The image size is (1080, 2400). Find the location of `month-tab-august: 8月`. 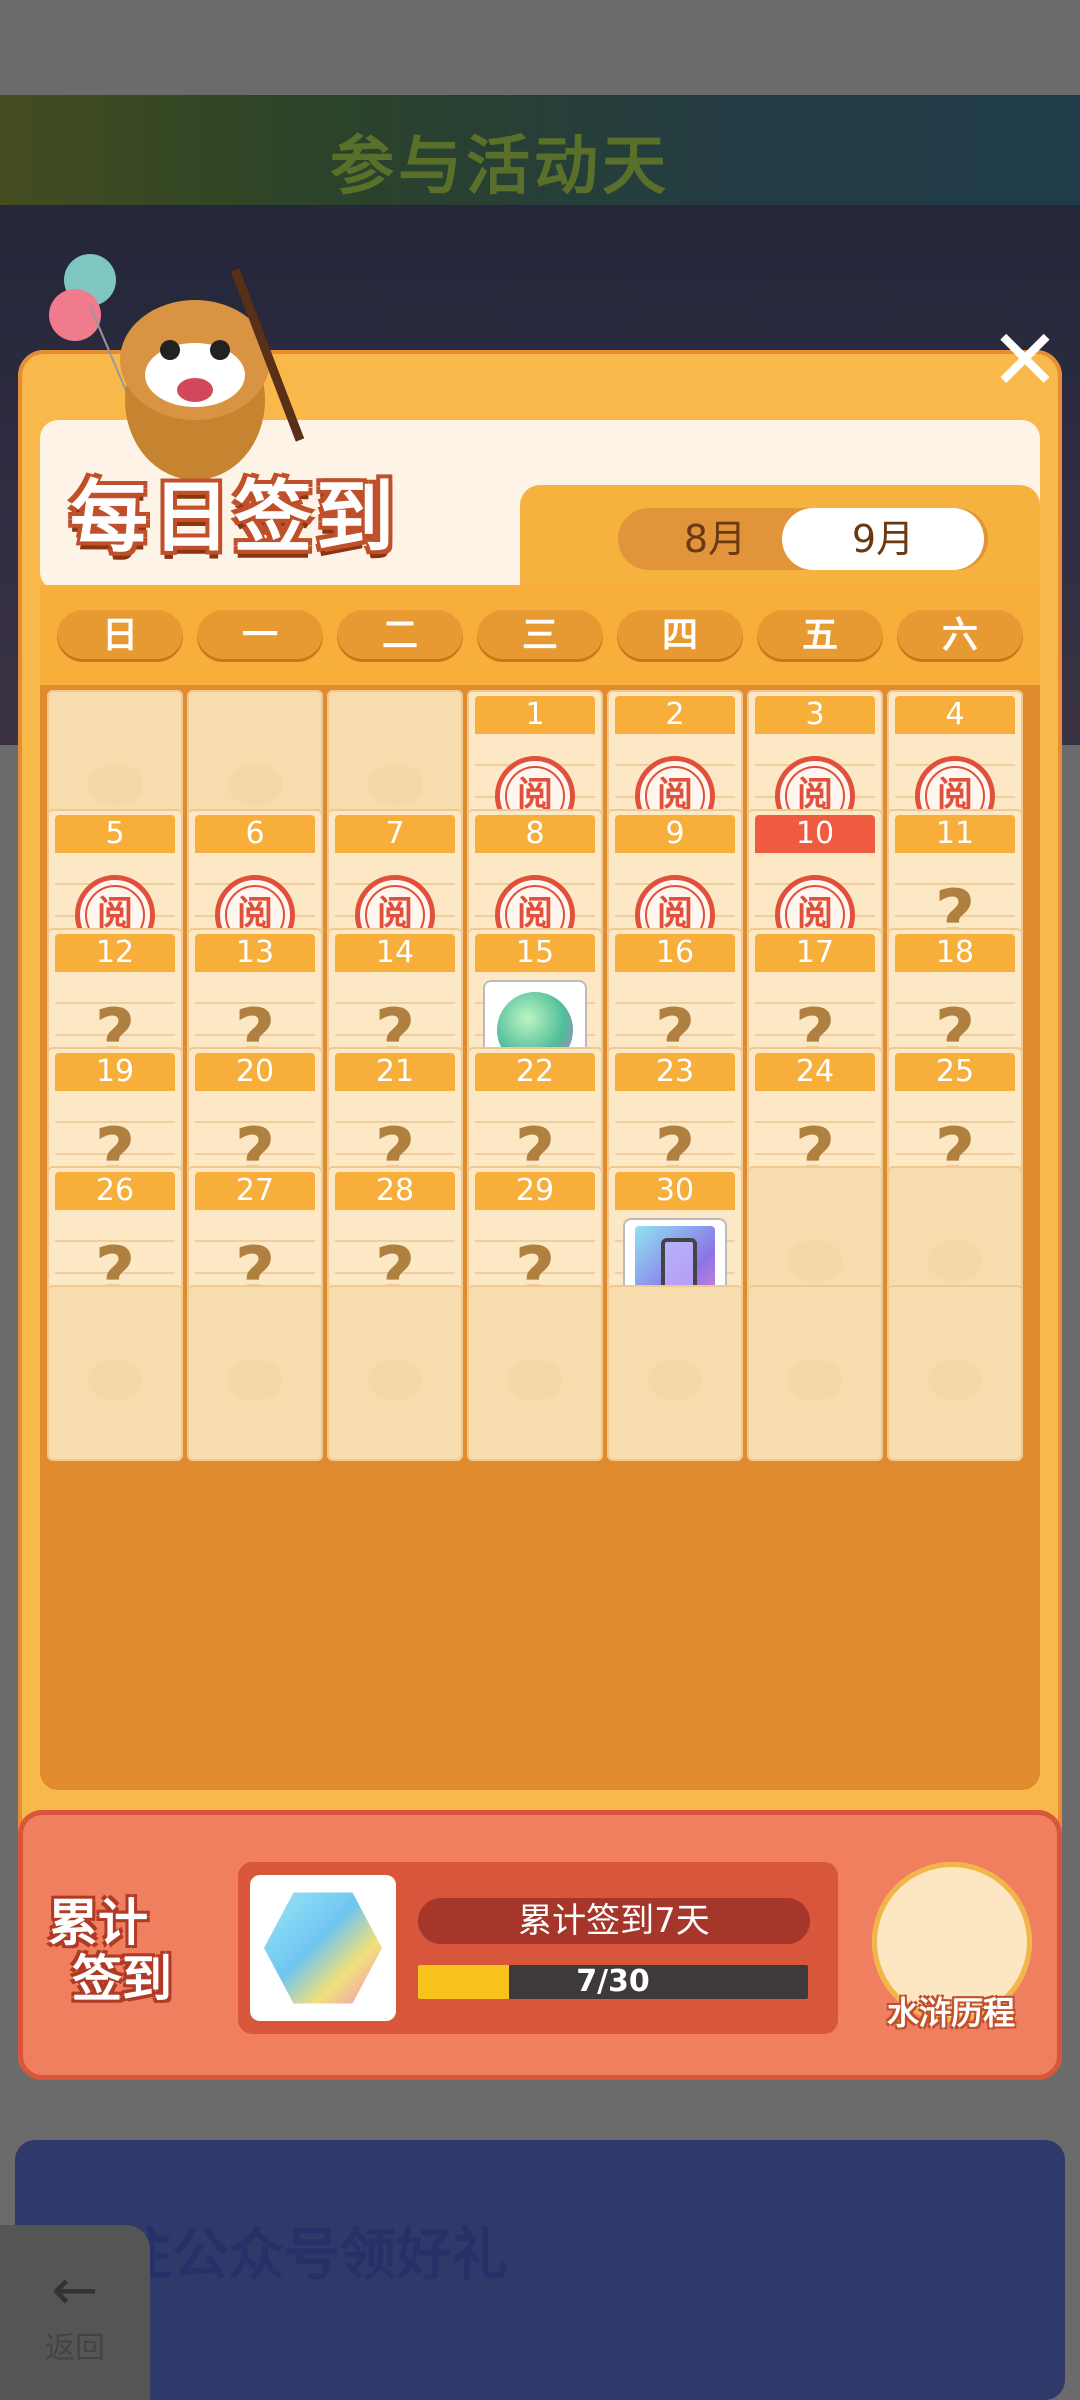

month-tab-august: 8月 is located at coordinates (715, 539).